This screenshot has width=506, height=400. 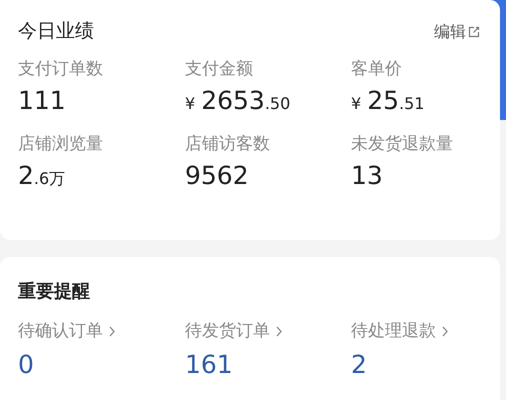 What do you see at coordinates (359, 364) in the screenshot?
I see `reminder-count: 2` at bounding box center [359, 364].